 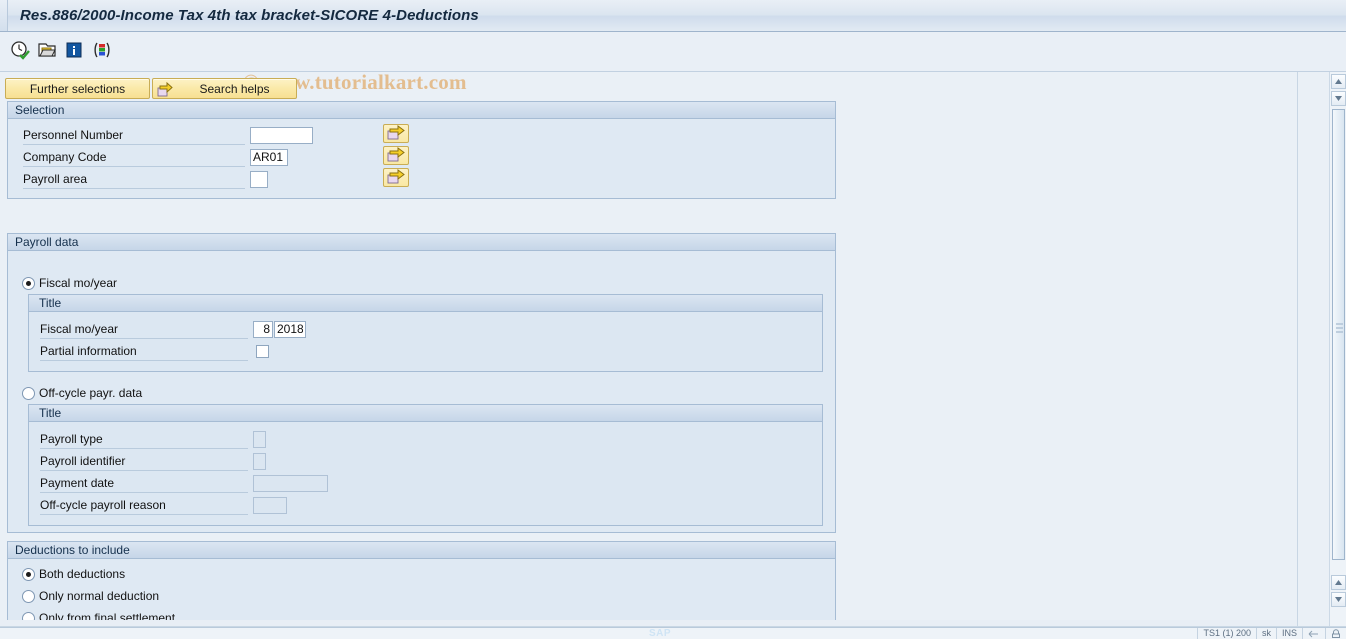 What do you see at coordinates (269, 157) in the screenshot?
I see `company-code-input` at bounding box center [269, 157].